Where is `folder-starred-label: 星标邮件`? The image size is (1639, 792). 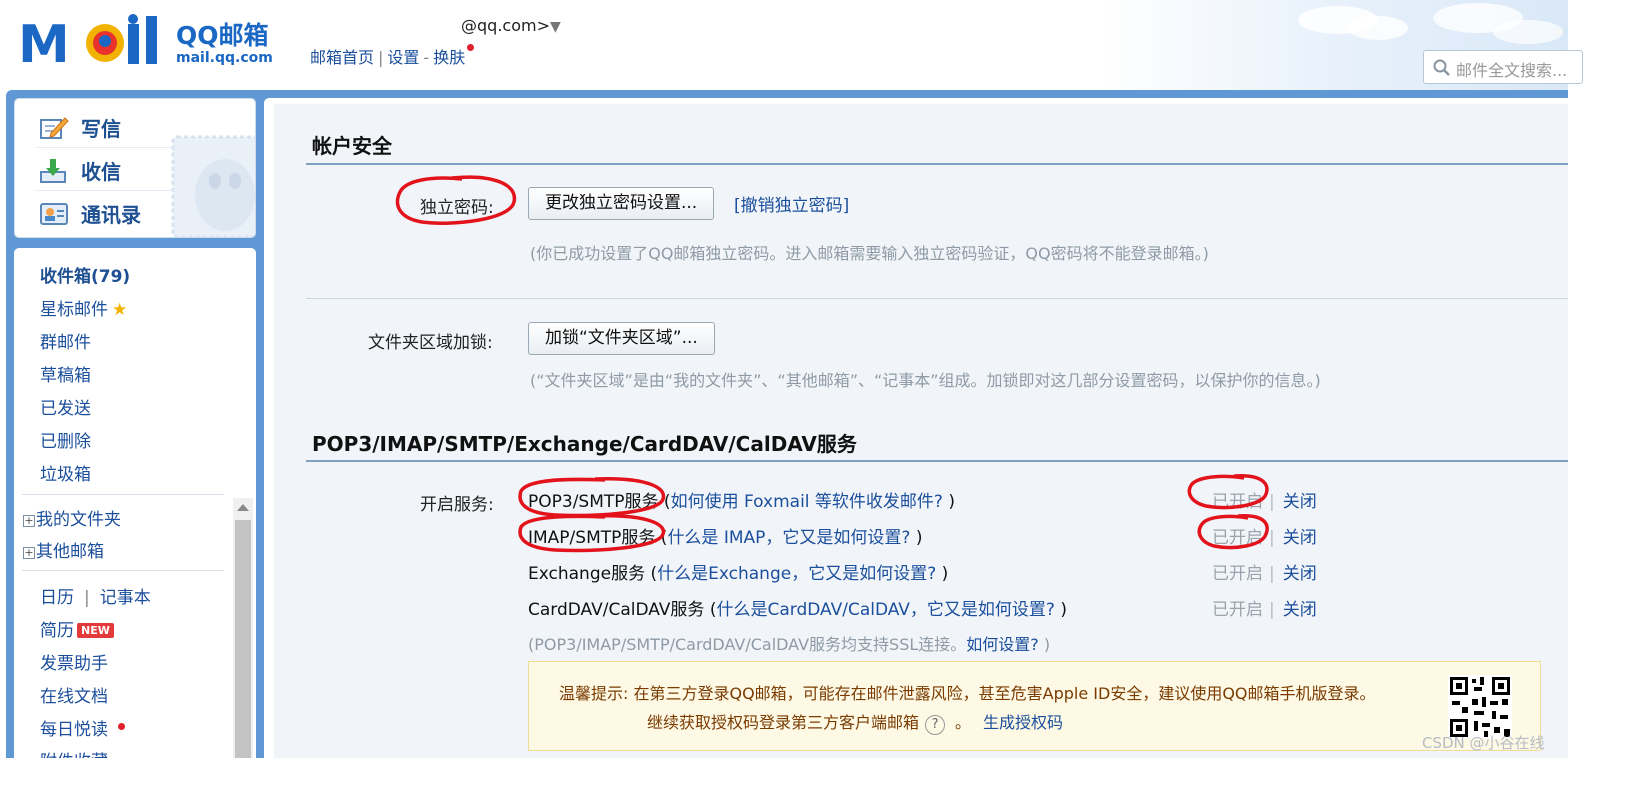
folder-starred-label: 星标邮件 is located at coordinates (74, 310).